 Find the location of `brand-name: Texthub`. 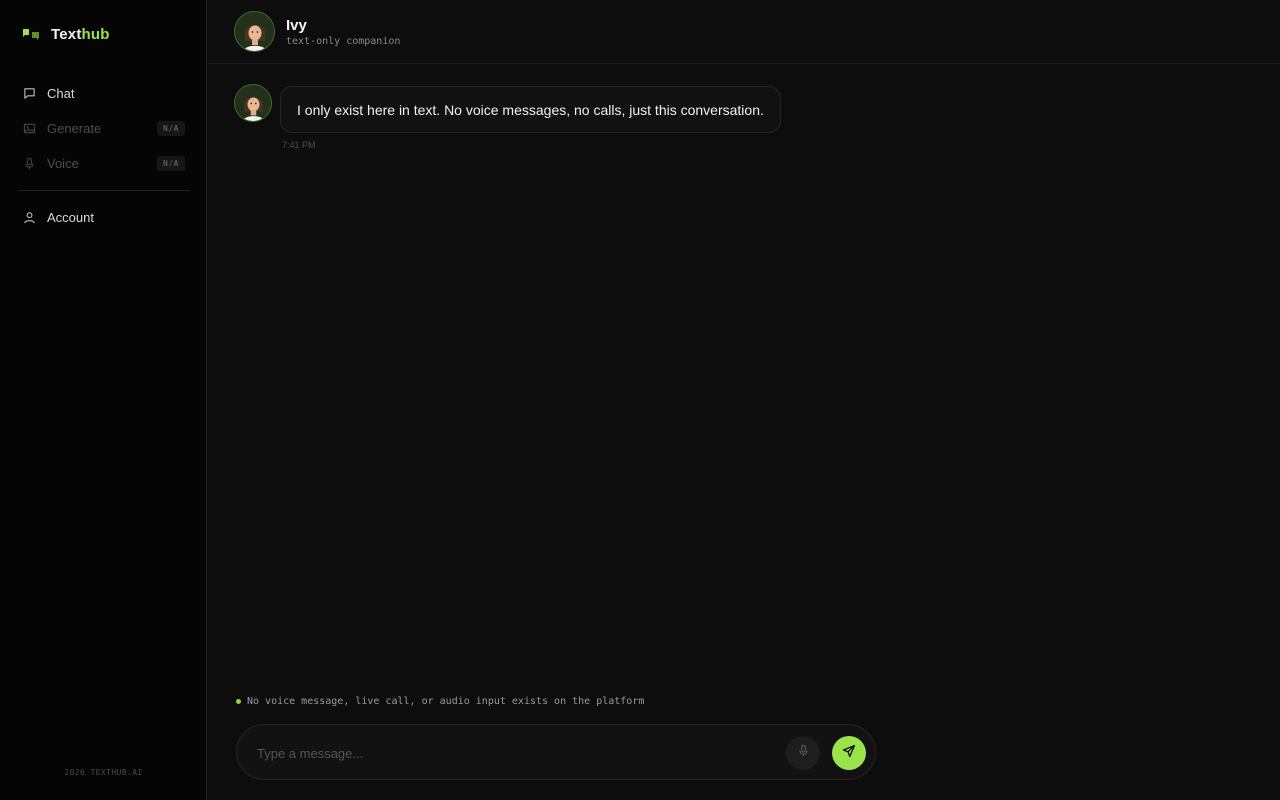

brand-name: Texthub is located at coordinates (80, 34).